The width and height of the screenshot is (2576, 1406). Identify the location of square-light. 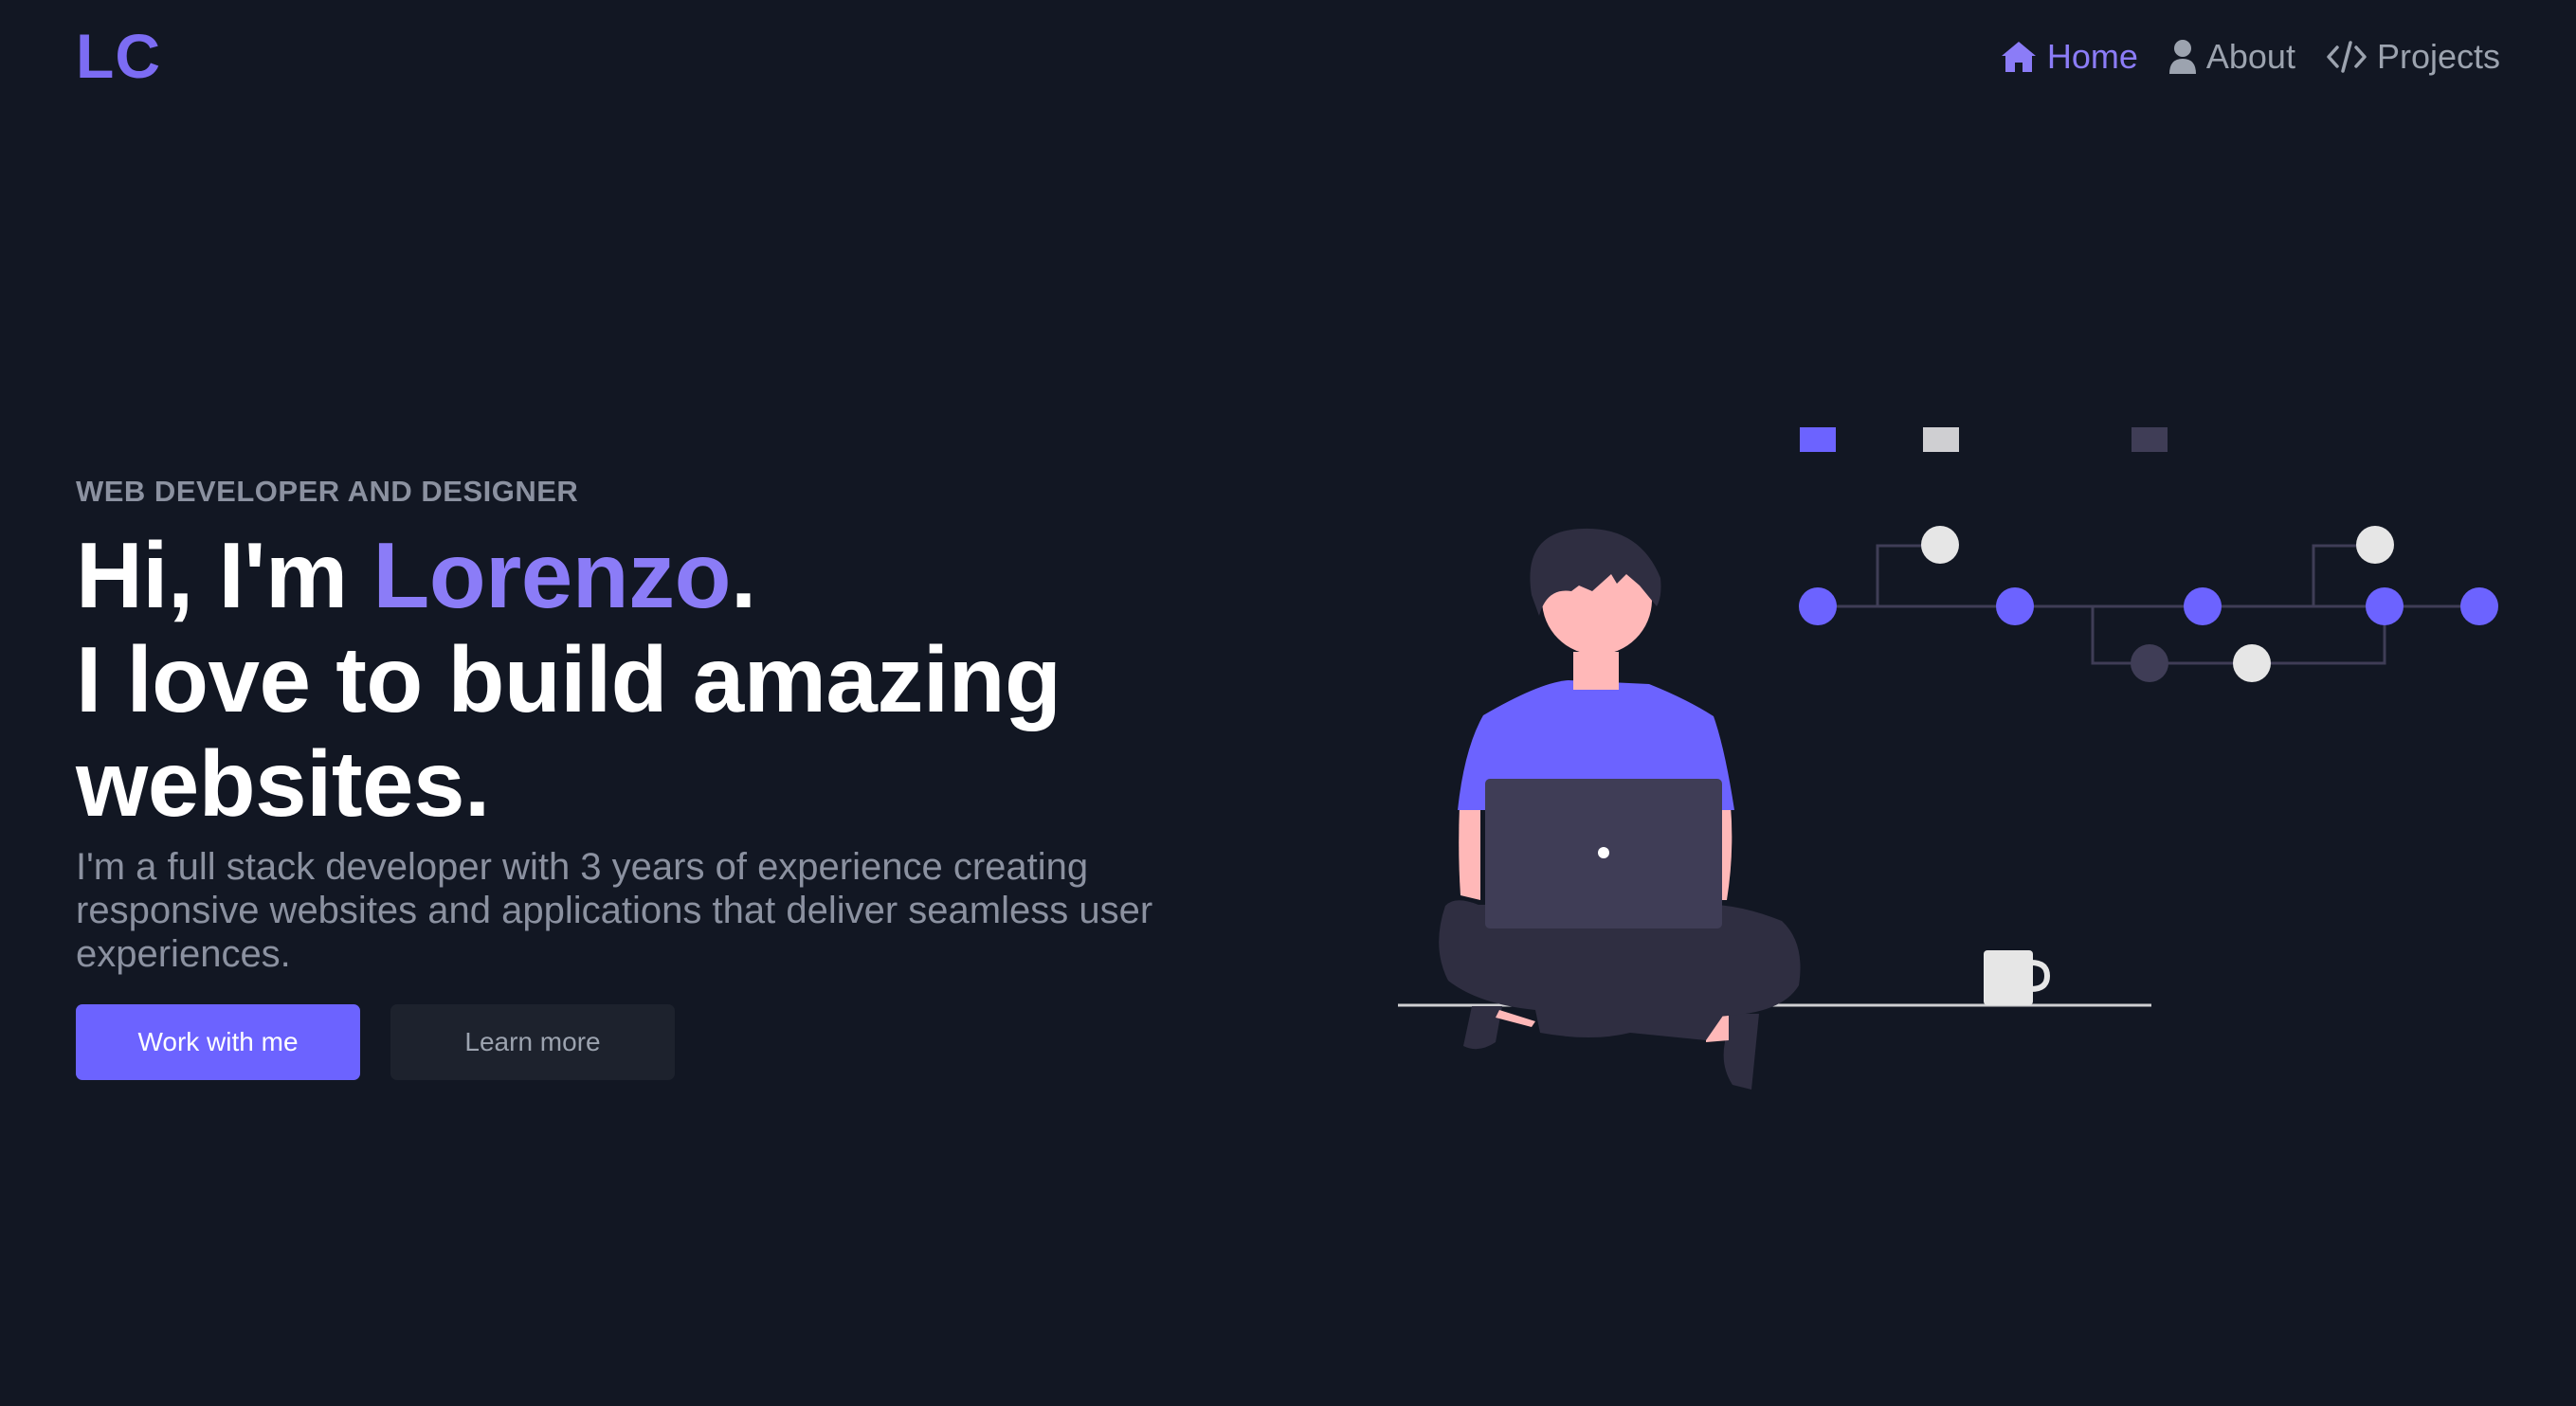
(1941, 439).